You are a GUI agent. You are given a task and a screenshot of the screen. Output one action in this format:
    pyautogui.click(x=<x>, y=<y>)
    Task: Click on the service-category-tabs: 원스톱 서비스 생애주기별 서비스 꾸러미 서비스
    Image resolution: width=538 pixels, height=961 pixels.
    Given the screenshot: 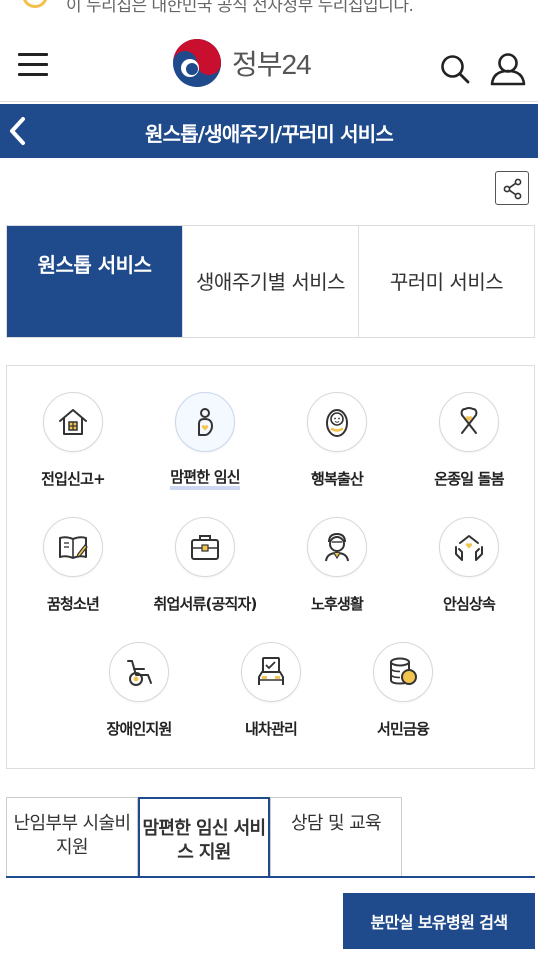 What is the action you would take?
    pyautogui.click(x=270, y=281)
    